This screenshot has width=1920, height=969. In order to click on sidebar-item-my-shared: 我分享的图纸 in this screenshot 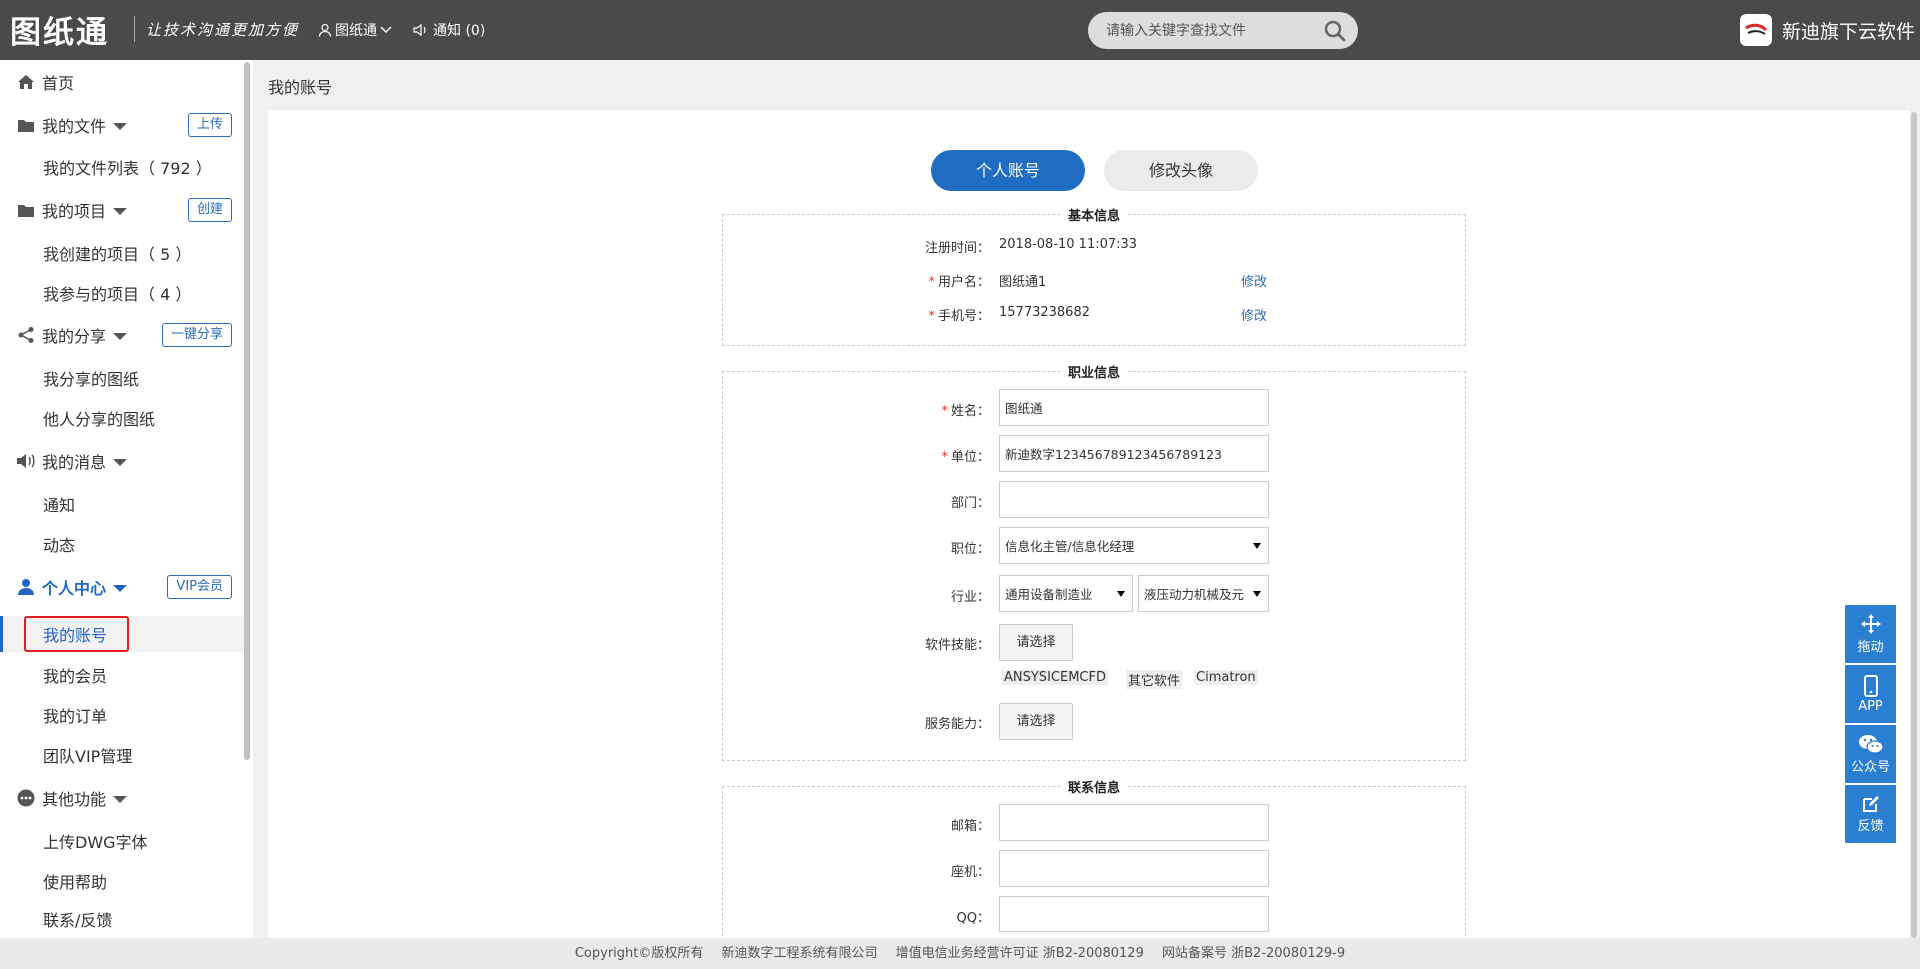, I will do `click(122, 378)`.